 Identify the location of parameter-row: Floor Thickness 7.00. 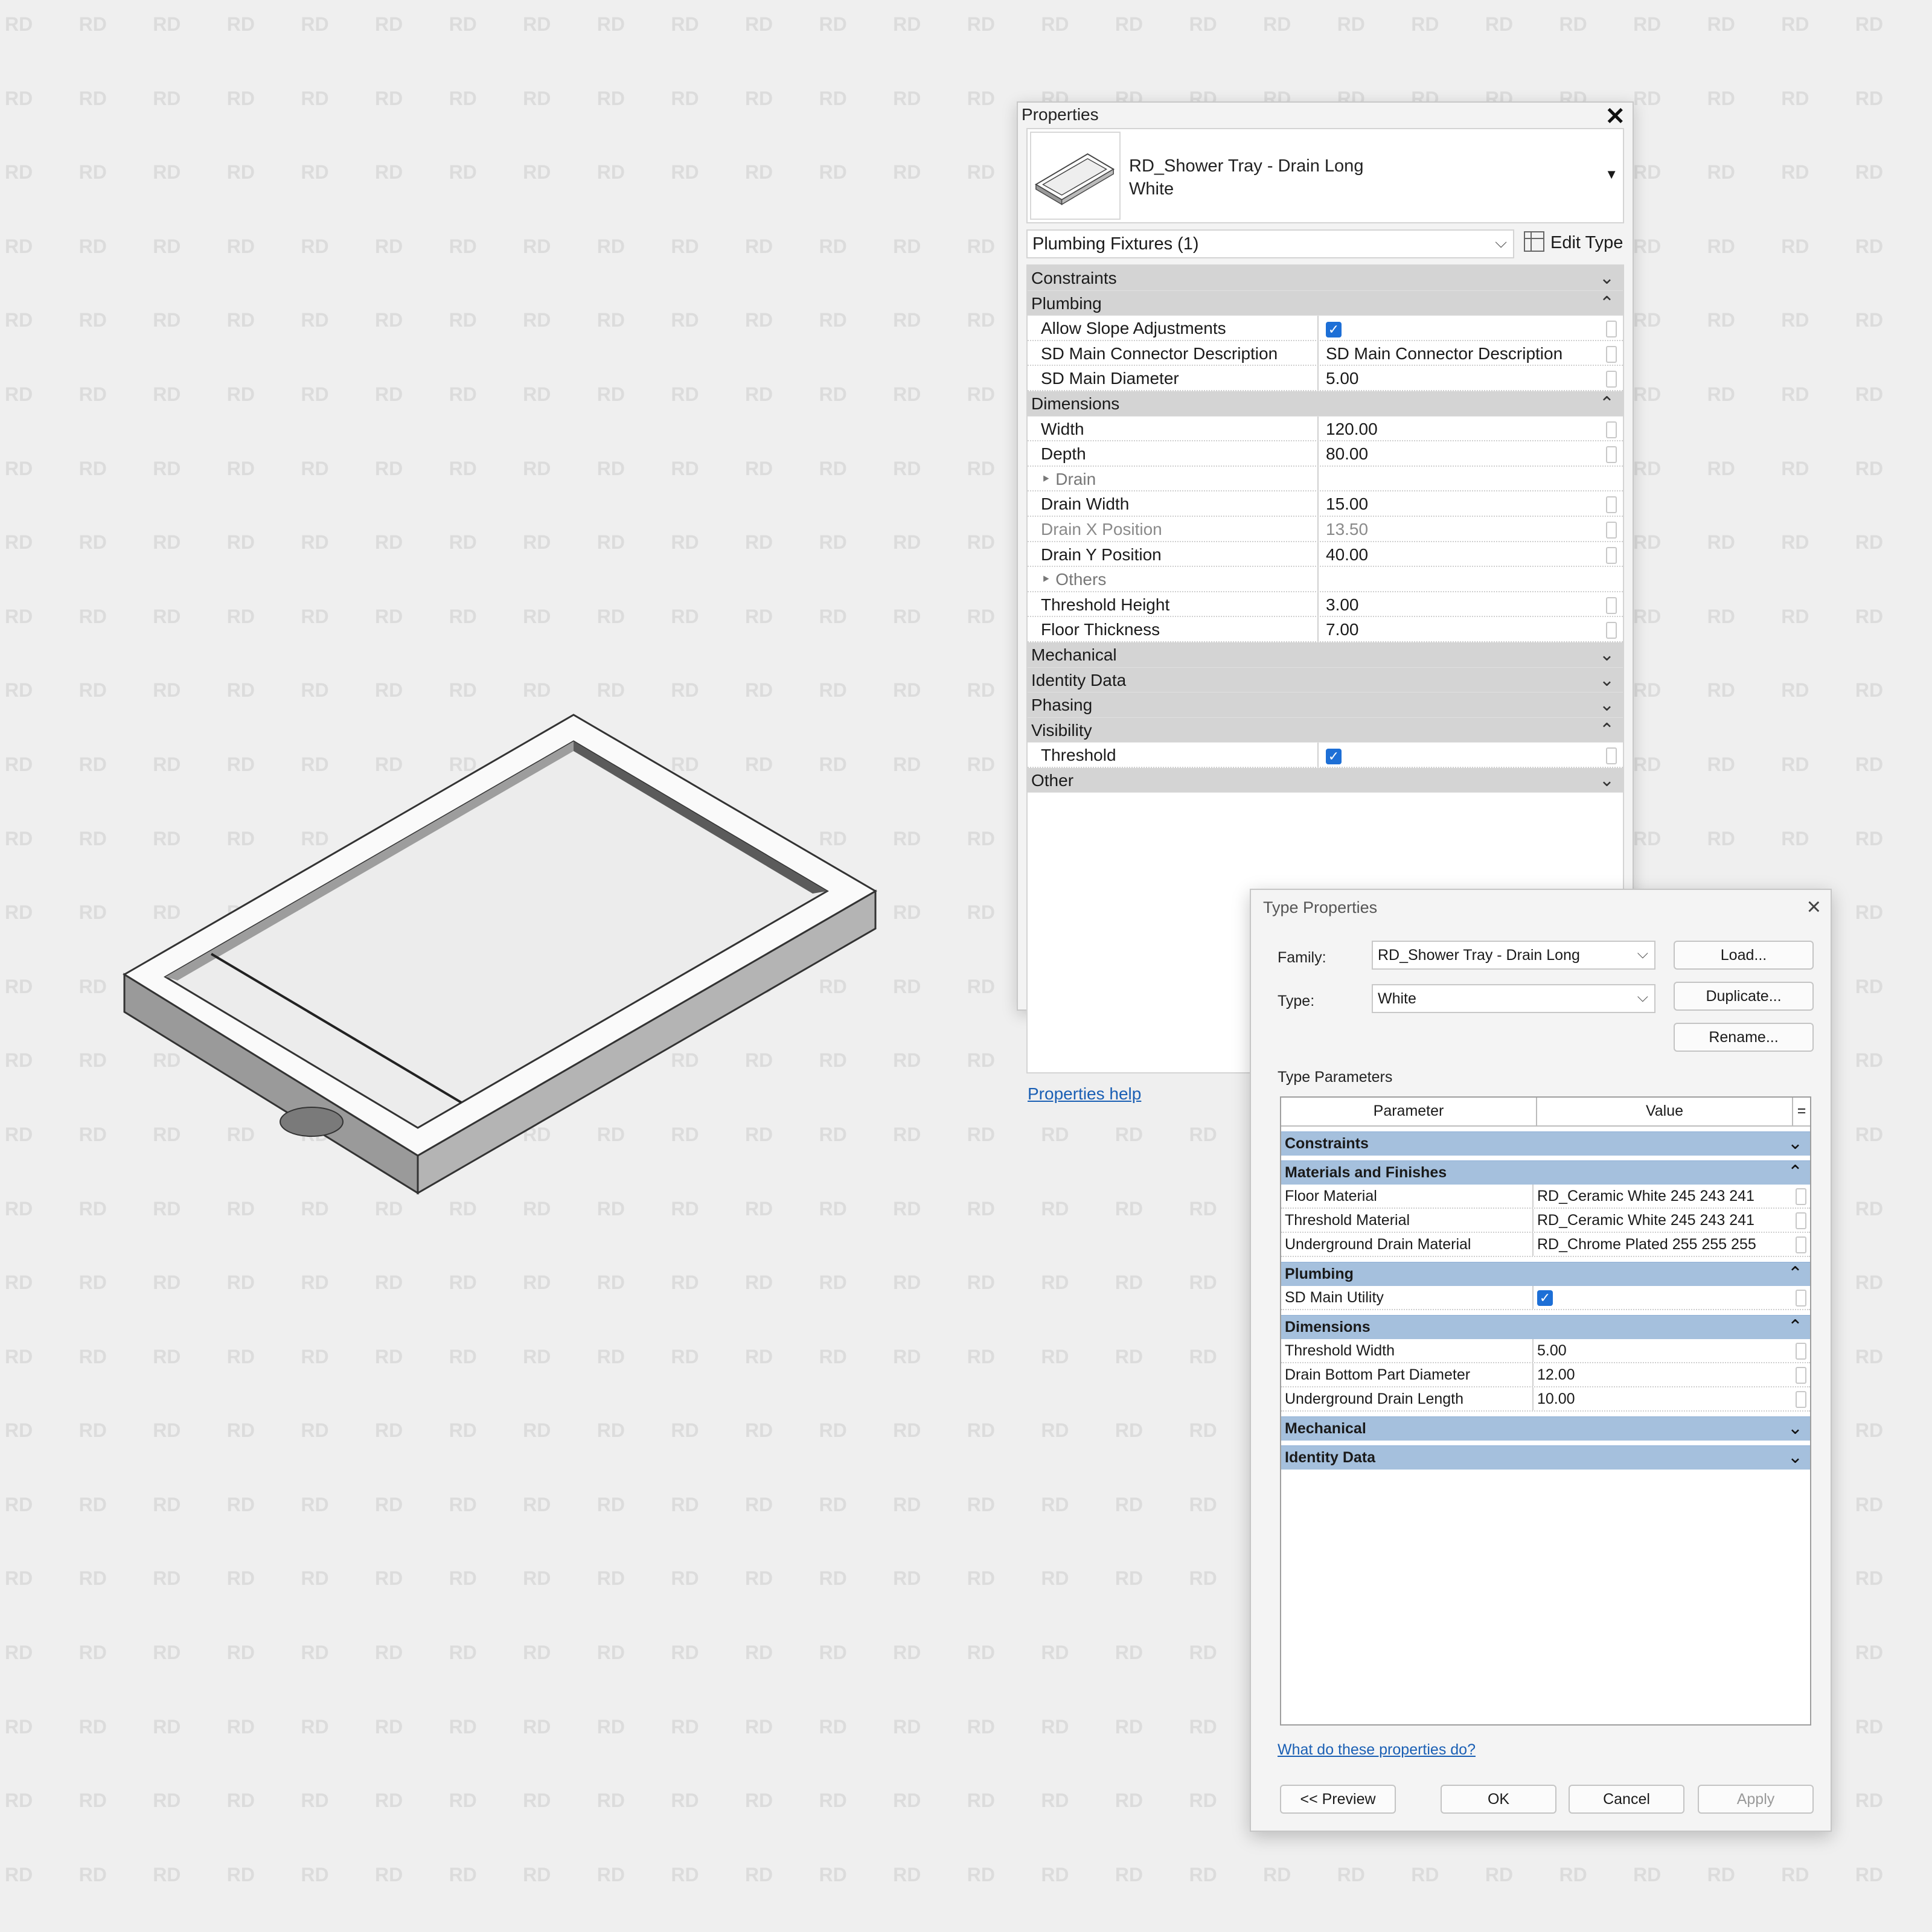
(1326, 630).